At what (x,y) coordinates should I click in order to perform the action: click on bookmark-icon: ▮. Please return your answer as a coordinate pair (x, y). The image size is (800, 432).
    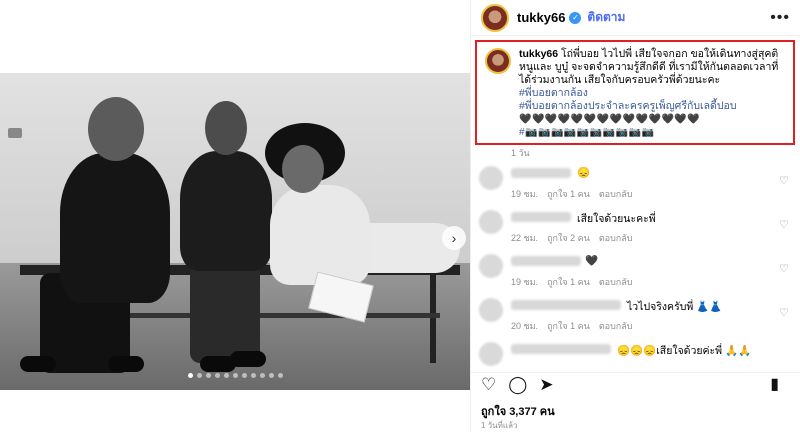
    Looking at the image, I should click on (774, 384).